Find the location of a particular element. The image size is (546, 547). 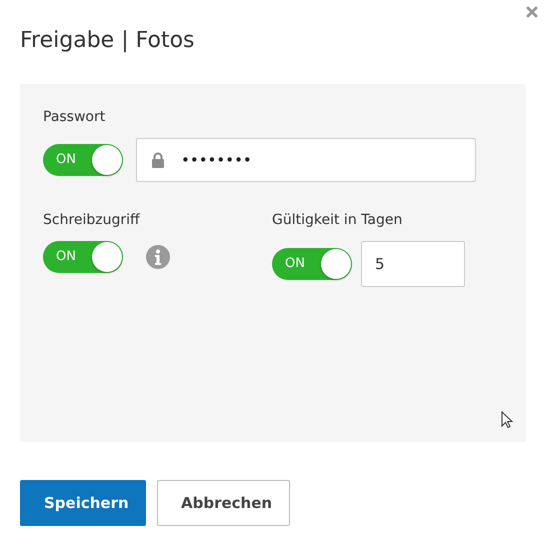

cancel-button: Abbrechen is located at coordinates (223, 503).